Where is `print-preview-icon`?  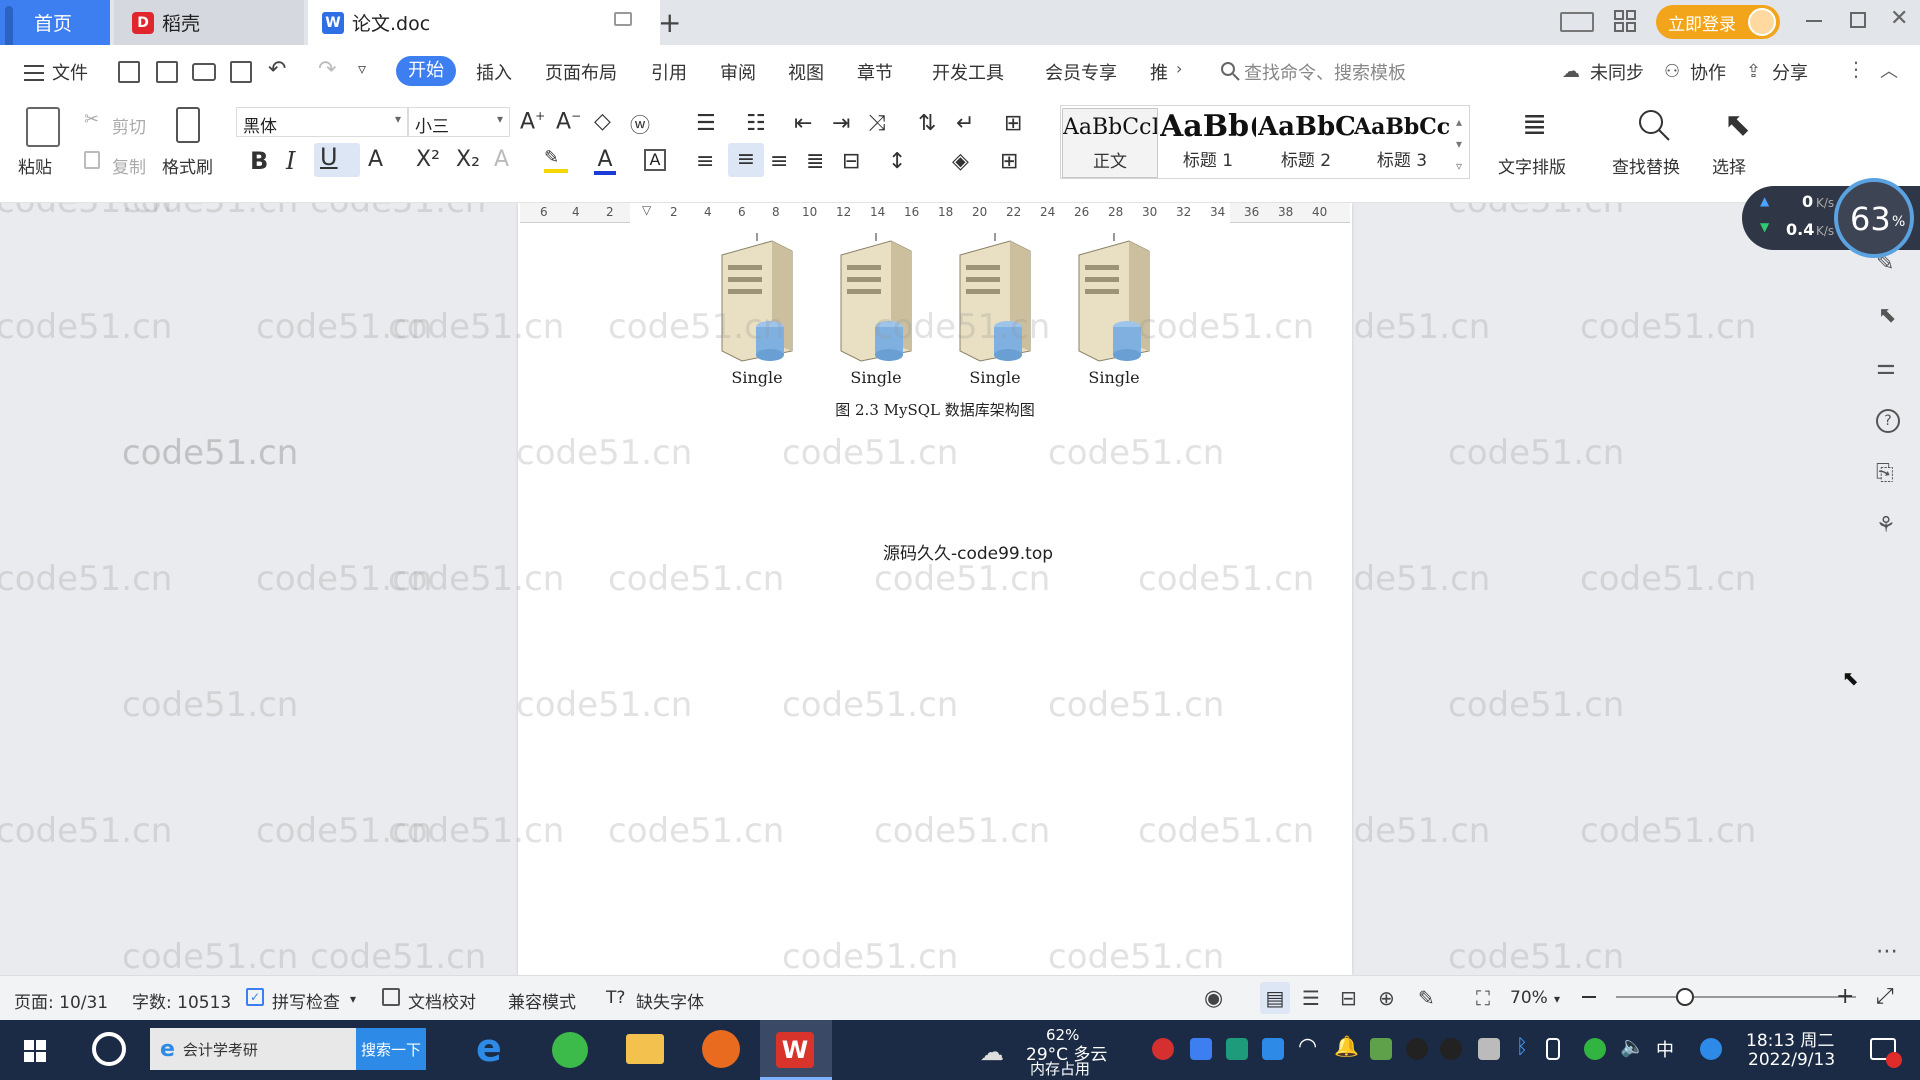
print-preview-icon is located at coordinates (241, 72).